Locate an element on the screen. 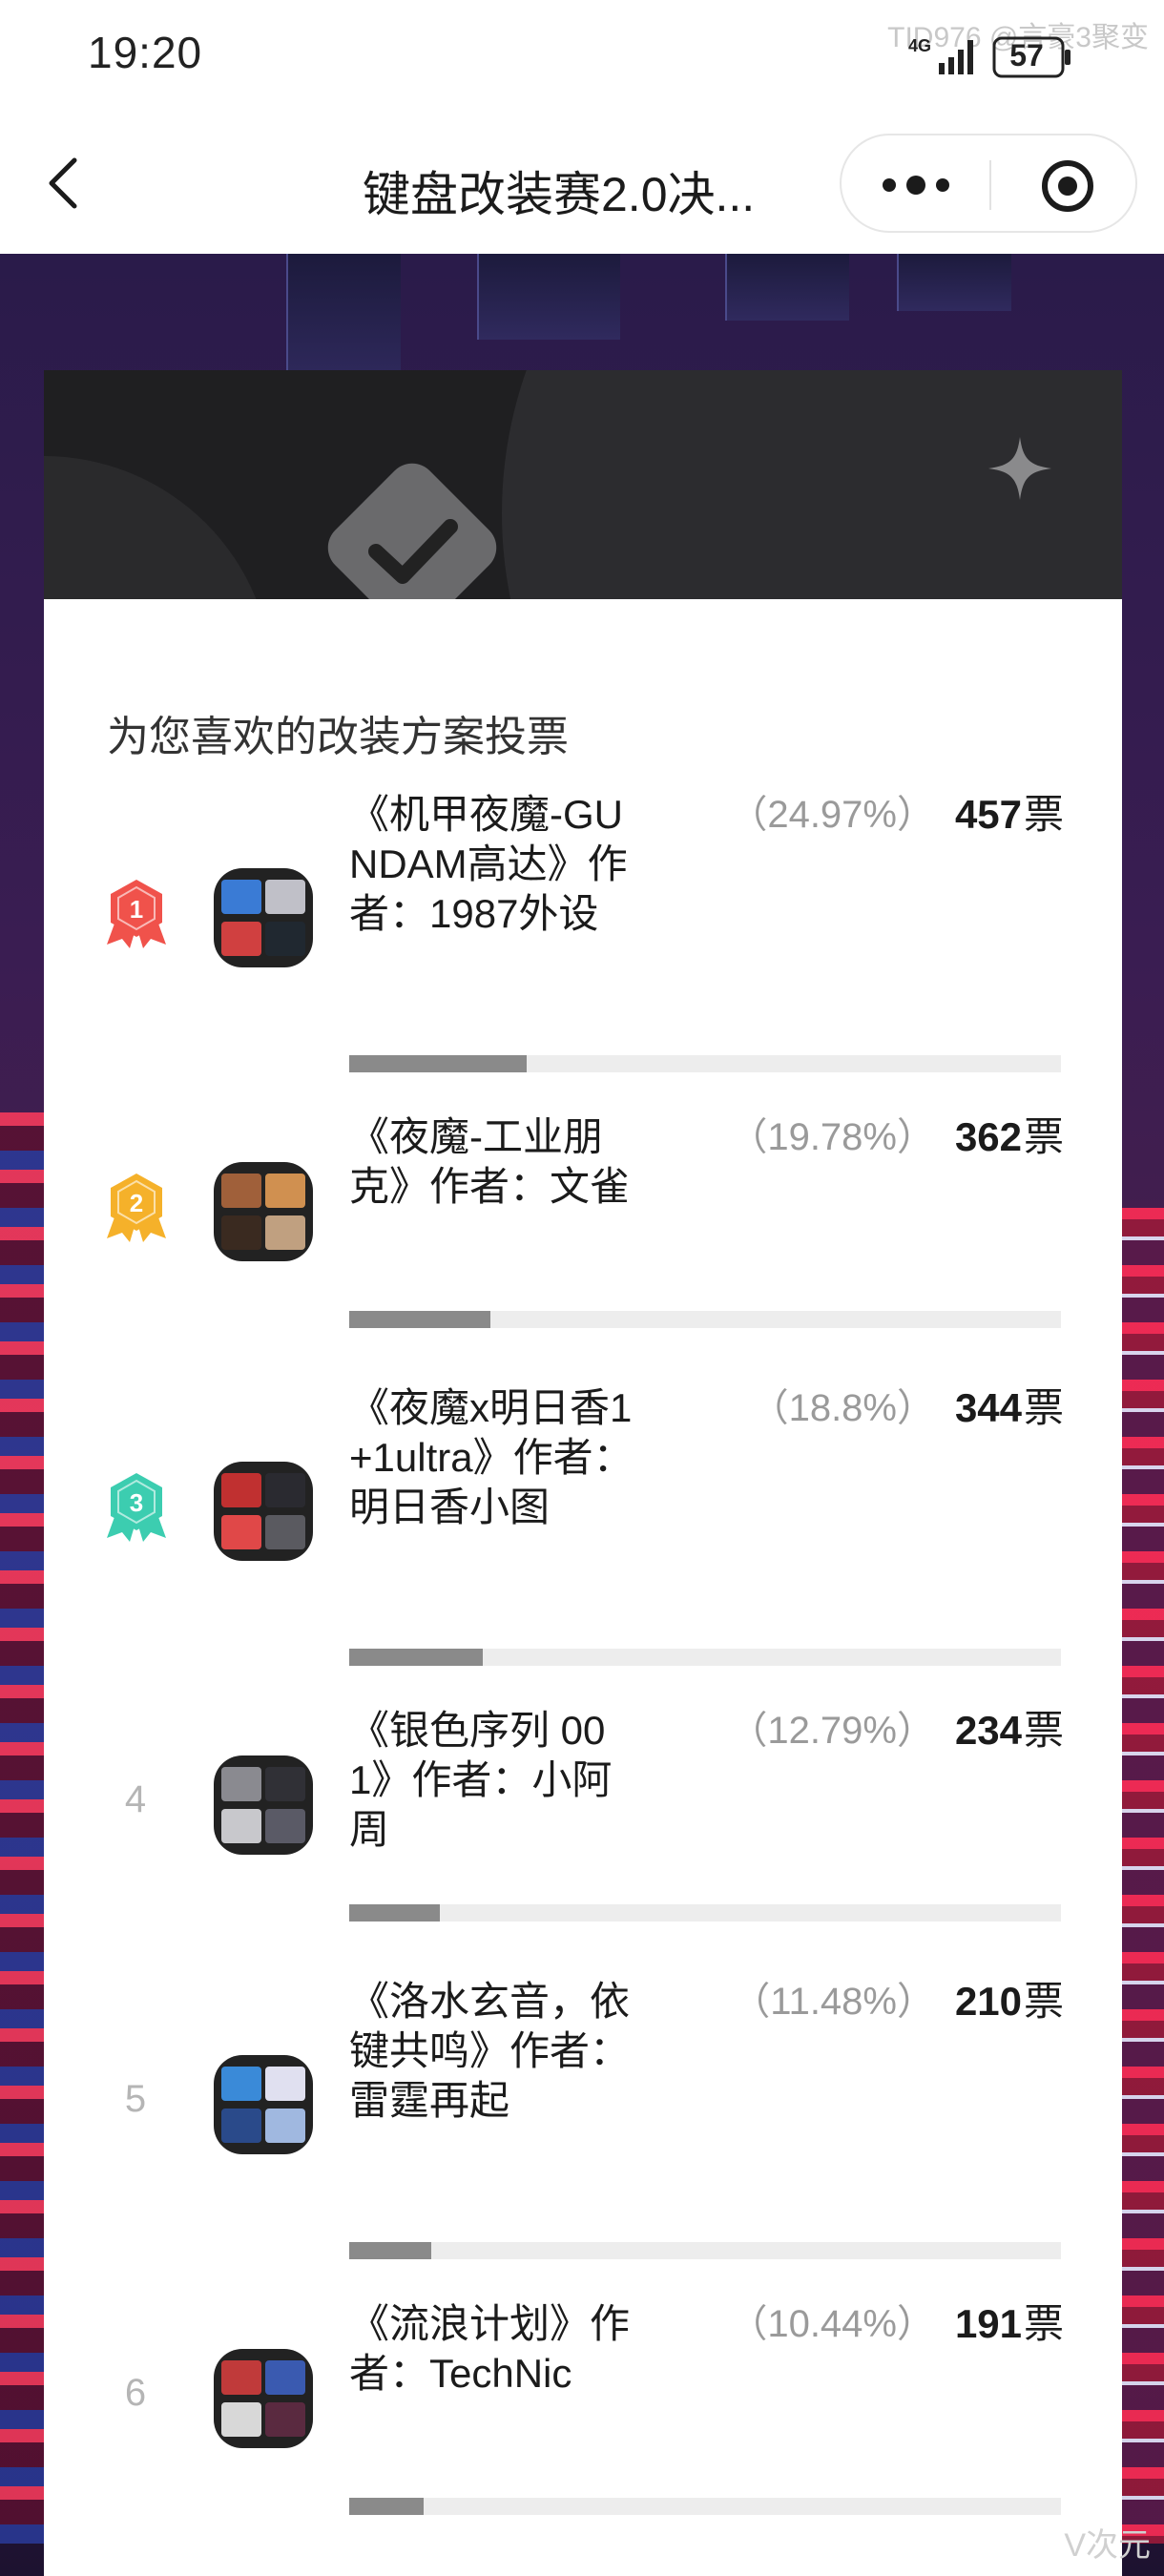  vote-percentage: （19.78%） is located at coordinates (832, 1137).